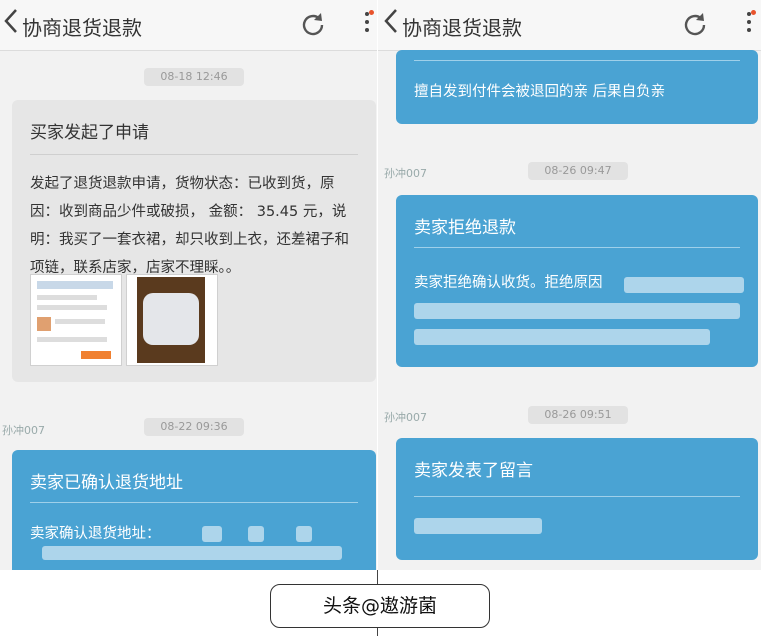 Image resolution: width=761 pixels, height=636 pixels. I want to click on card-description: 擅自发到付件会被退回的亲 后果自负亲, so click(540, 92).